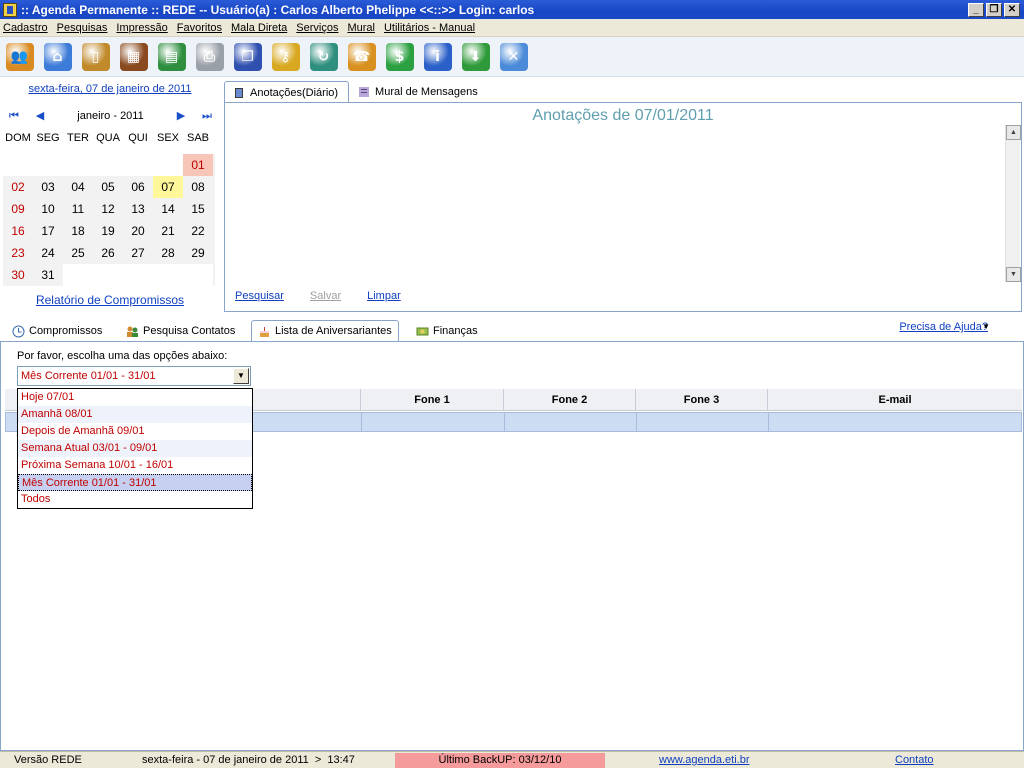 The height and width of the screenshot is (768, 1024). What do you see at coordinates (48, 275) in the screenshot?
I see `calendar-day: 31` at bounding box center [48, 275].